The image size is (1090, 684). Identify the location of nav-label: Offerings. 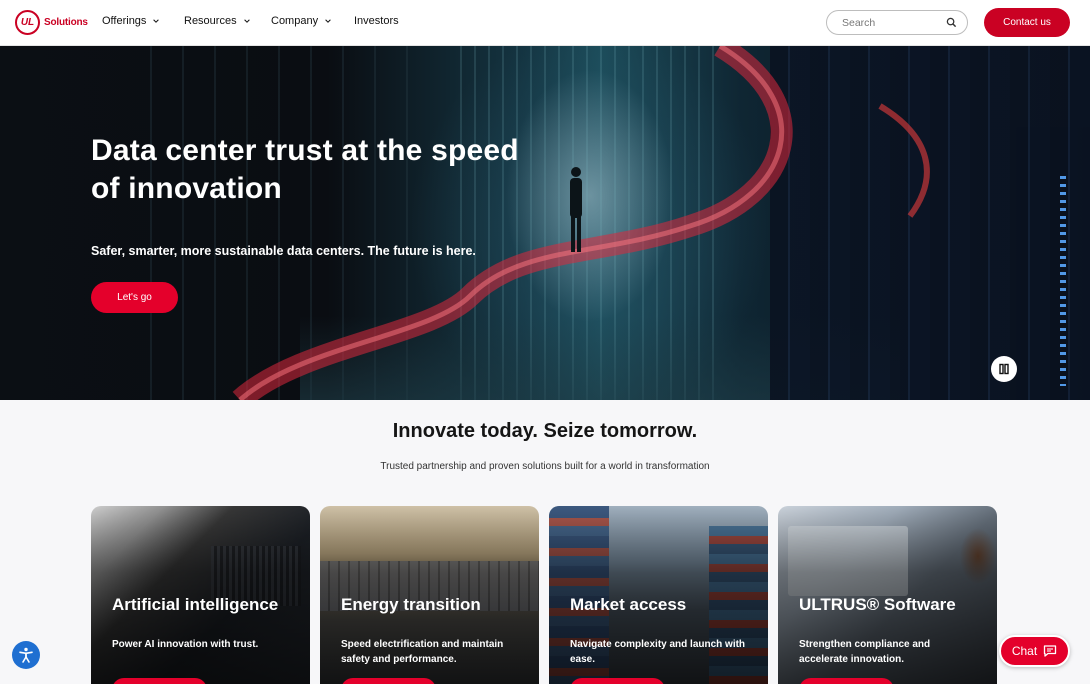
(124, 21).